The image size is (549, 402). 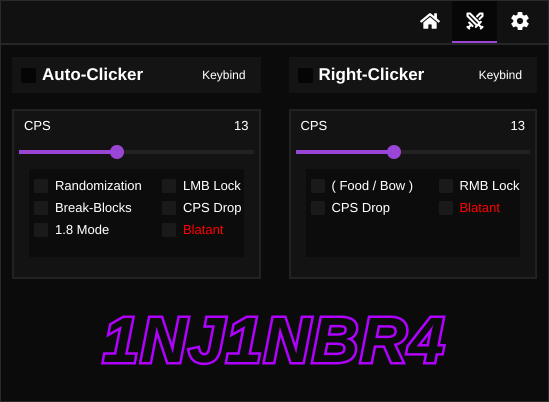 I want to click on option-label: ( Food / Bow ), so click(x=373, y=185).